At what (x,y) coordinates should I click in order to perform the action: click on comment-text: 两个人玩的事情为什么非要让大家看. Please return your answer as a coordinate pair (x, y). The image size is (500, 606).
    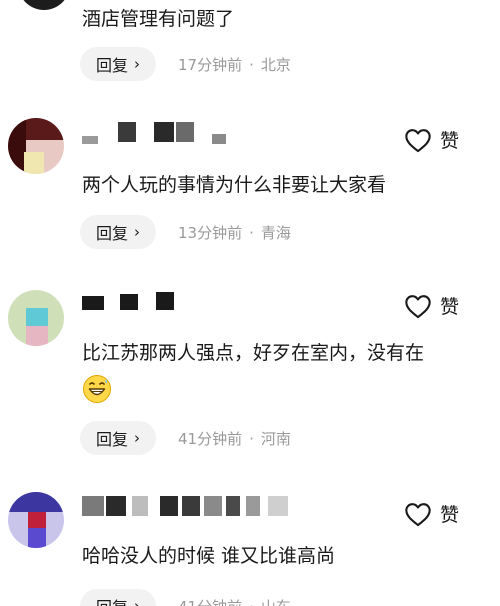
    Looking at the image, I should click on (234, 185).